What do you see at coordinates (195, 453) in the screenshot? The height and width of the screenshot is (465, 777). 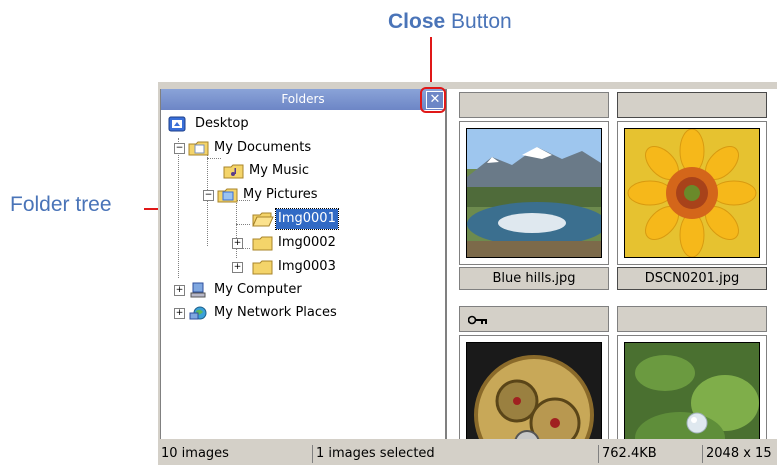 I see `status-image-count: 10 images` at bounding box center [195, 453].